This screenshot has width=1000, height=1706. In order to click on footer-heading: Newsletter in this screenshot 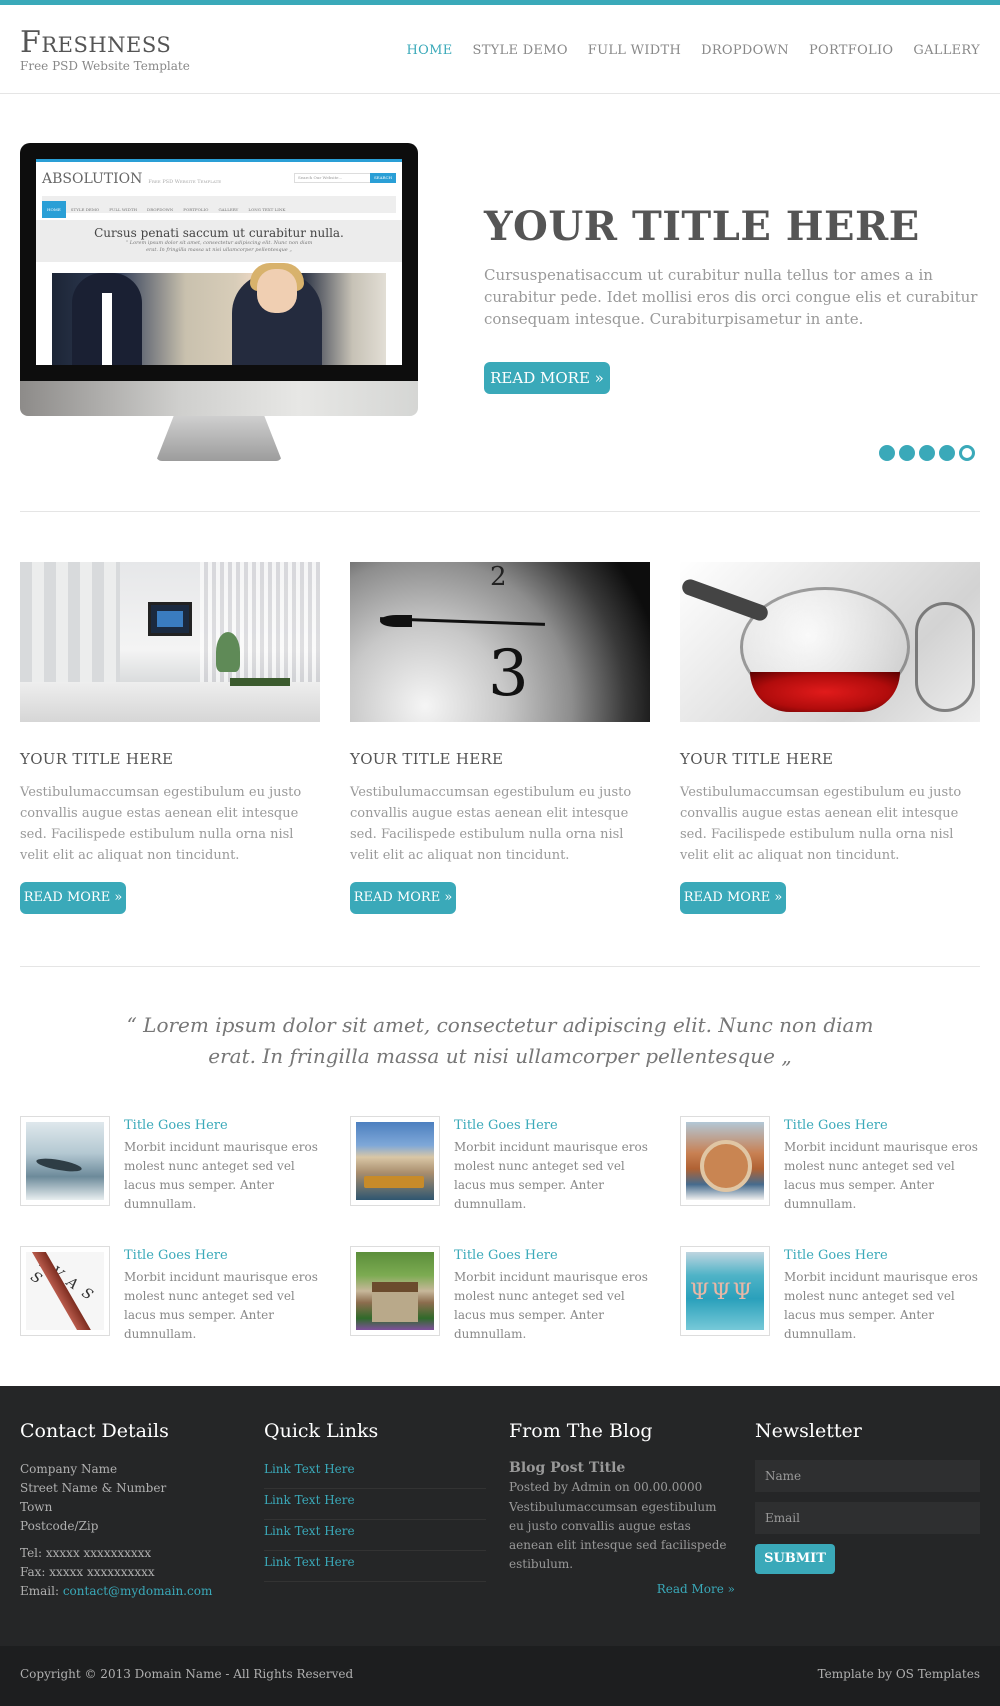, I will do `click(808, 1431)`.